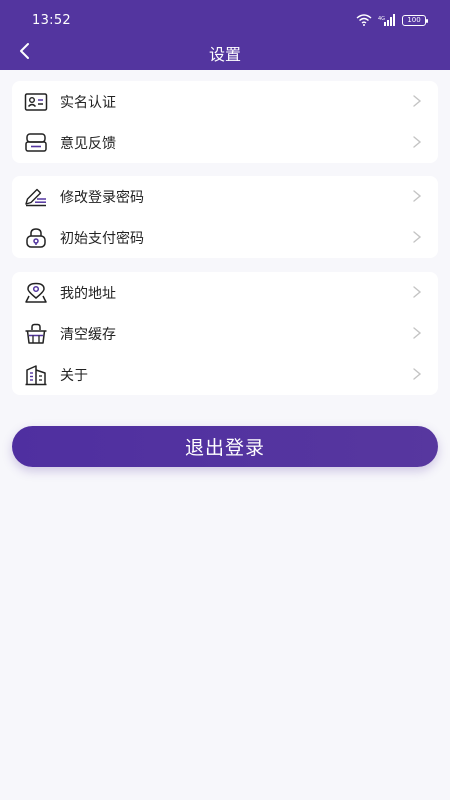  I want to click on basket-icon, so click(36, 334).